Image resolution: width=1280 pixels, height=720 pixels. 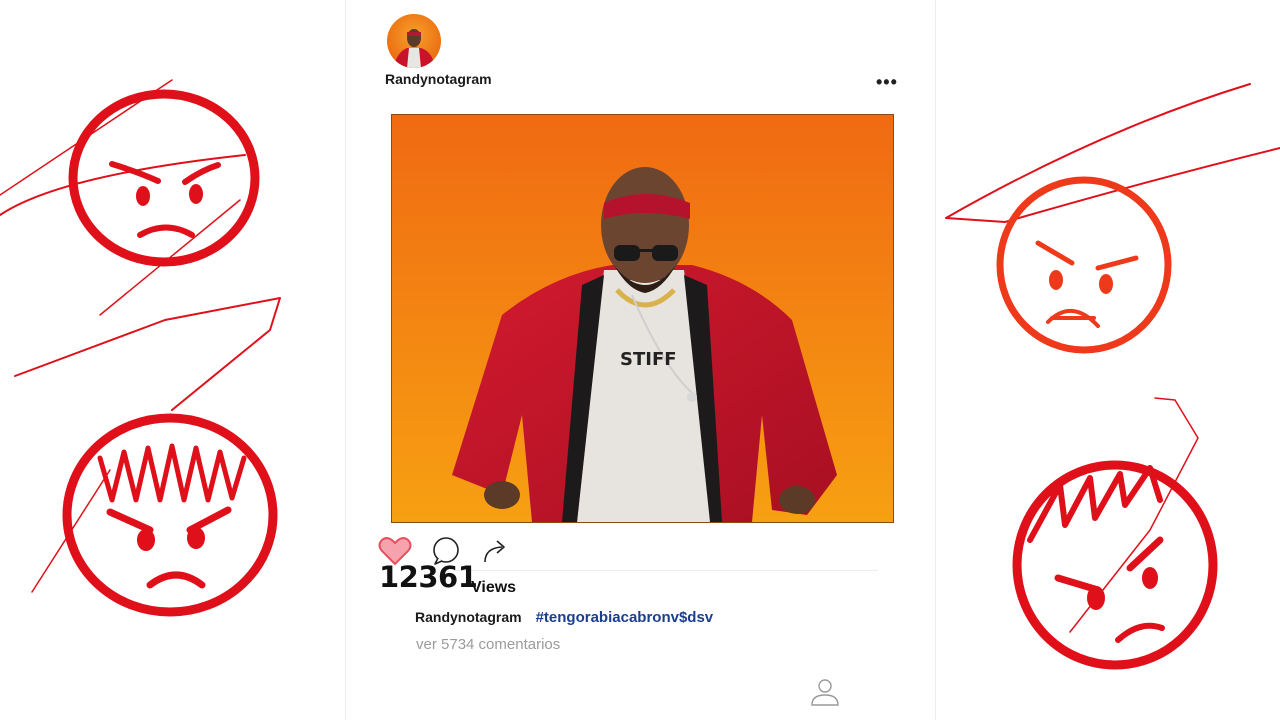 I want to click on share-arrow-icon, so click(x=495, y=551).